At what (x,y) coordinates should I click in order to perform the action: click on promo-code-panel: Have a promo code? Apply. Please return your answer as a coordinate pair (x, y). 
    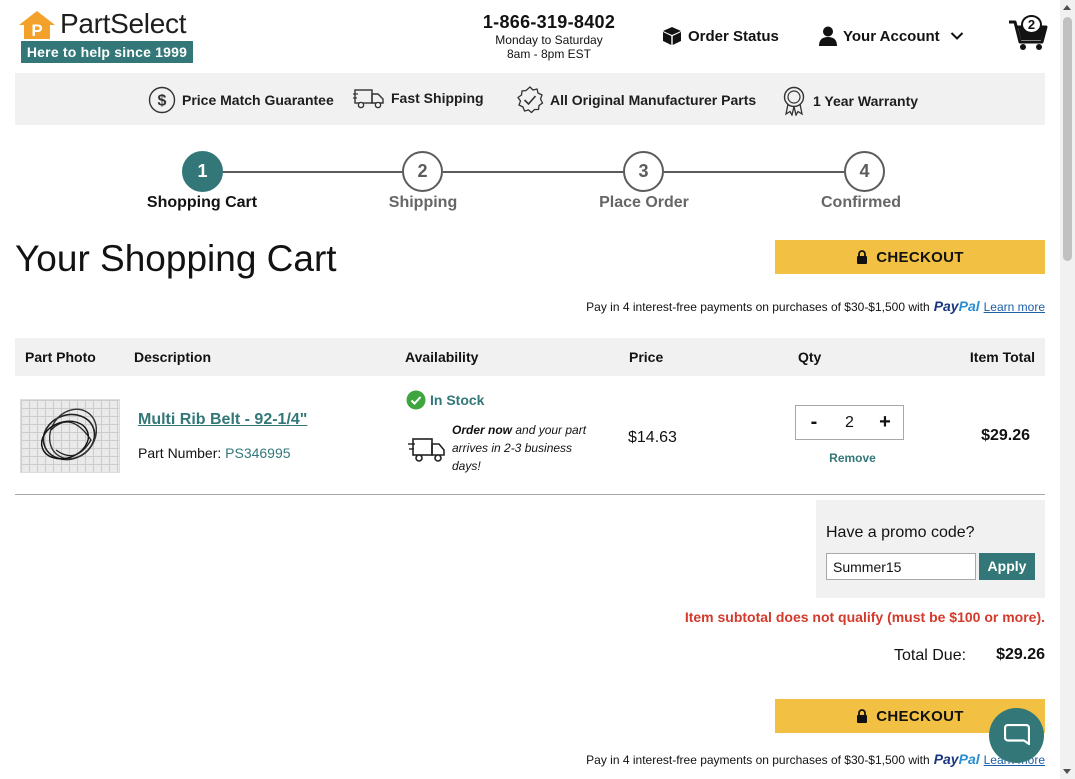
    Looking at the image, I should click on (930, 549).